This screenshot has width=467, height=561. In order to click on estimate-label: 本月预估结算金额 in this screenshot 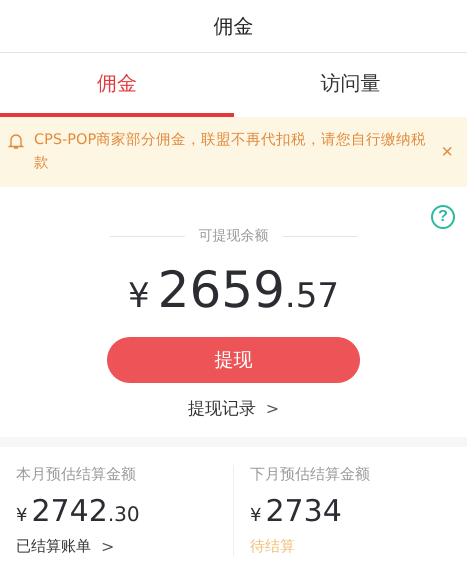, I will do `click(76, 474)`.